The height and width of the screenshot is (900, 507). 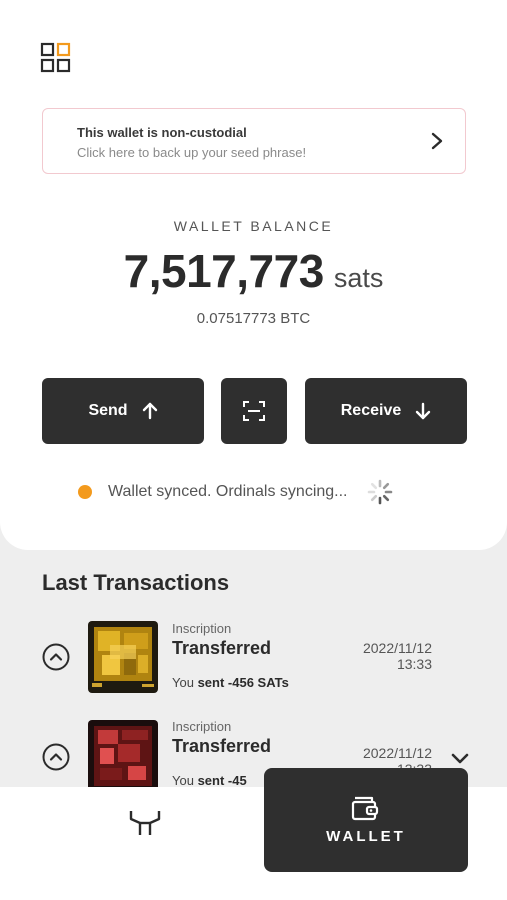 What do you see at coordinates (358, 278) in the screenshot?
I see `balance-unit: sats` at bounding box center [358, 278].